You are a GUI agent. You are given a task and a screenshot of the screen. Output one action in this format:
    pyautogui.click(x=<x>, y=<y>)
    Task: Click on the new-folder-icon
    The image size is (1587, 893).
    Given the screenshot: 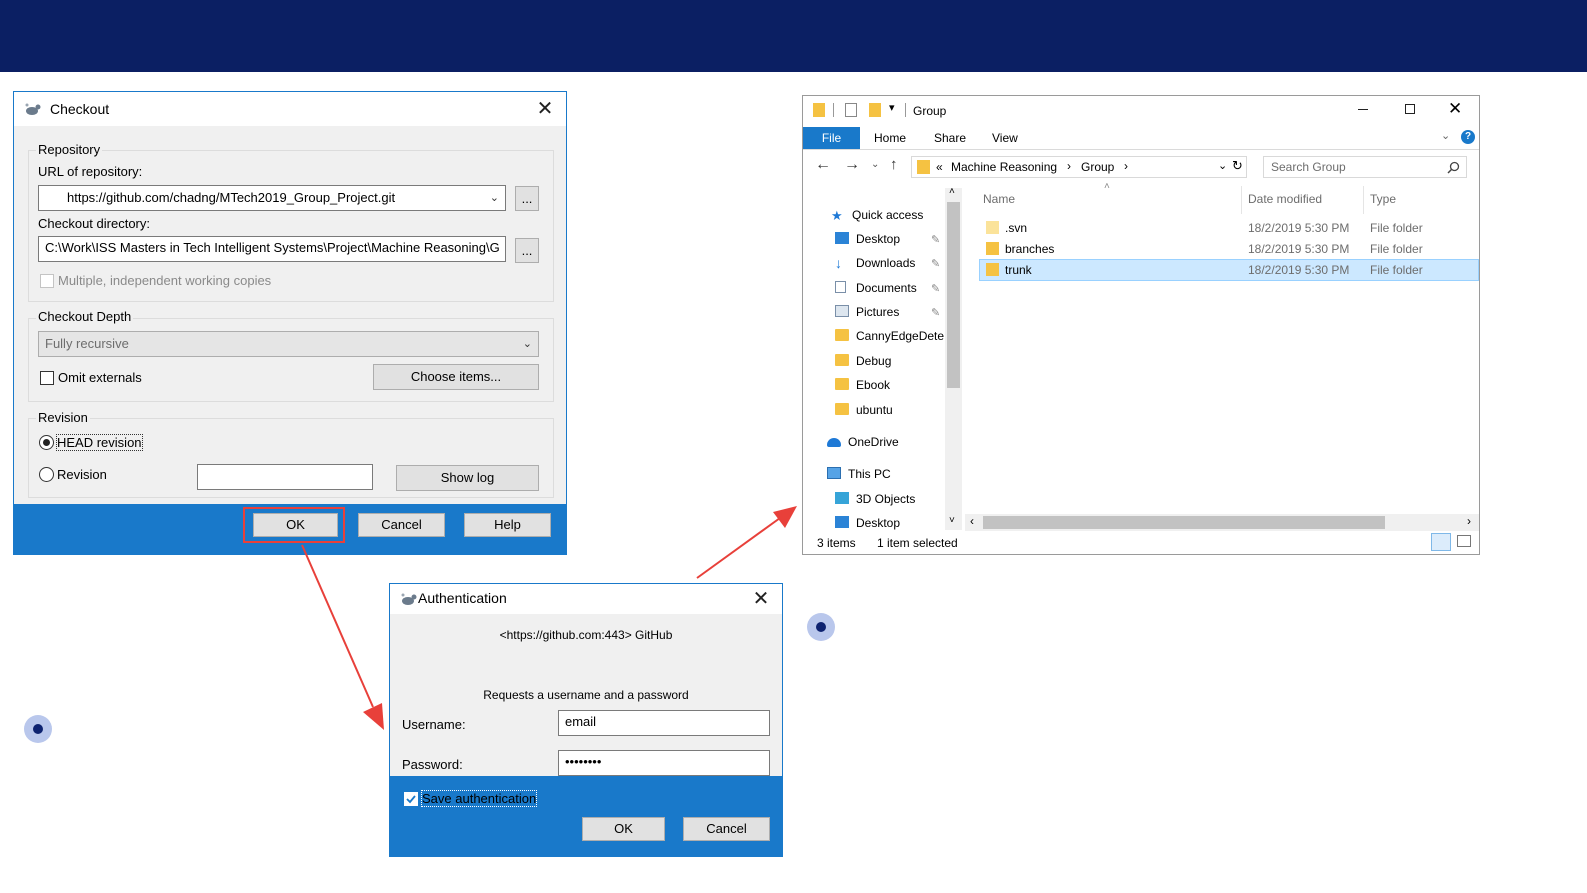 What is the action you would take?
    pyautogui.click(x=875, y=110)
    